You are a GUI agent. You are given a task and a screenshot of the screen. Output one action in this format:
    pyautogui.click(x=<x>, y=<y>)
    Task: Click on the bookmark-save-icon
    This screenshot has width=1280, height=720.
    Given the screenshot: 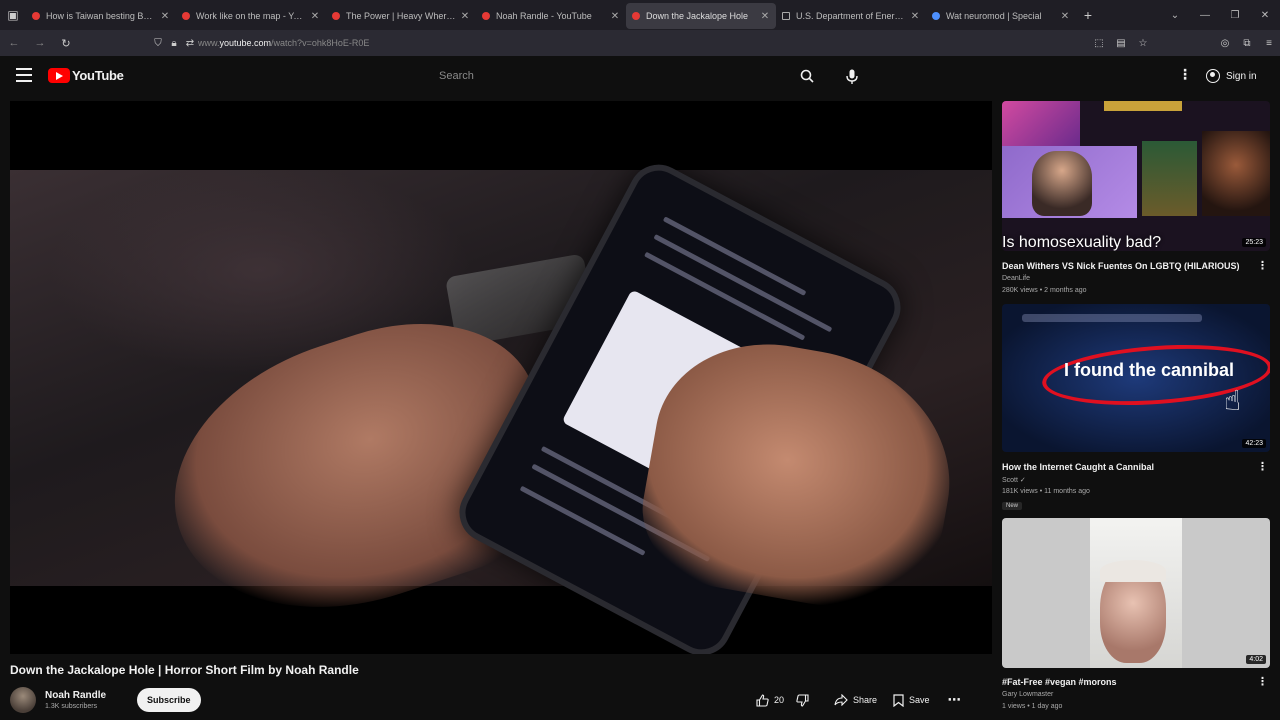 What is the action you would take?
    pyautogui.click(x=898, y=700)
    